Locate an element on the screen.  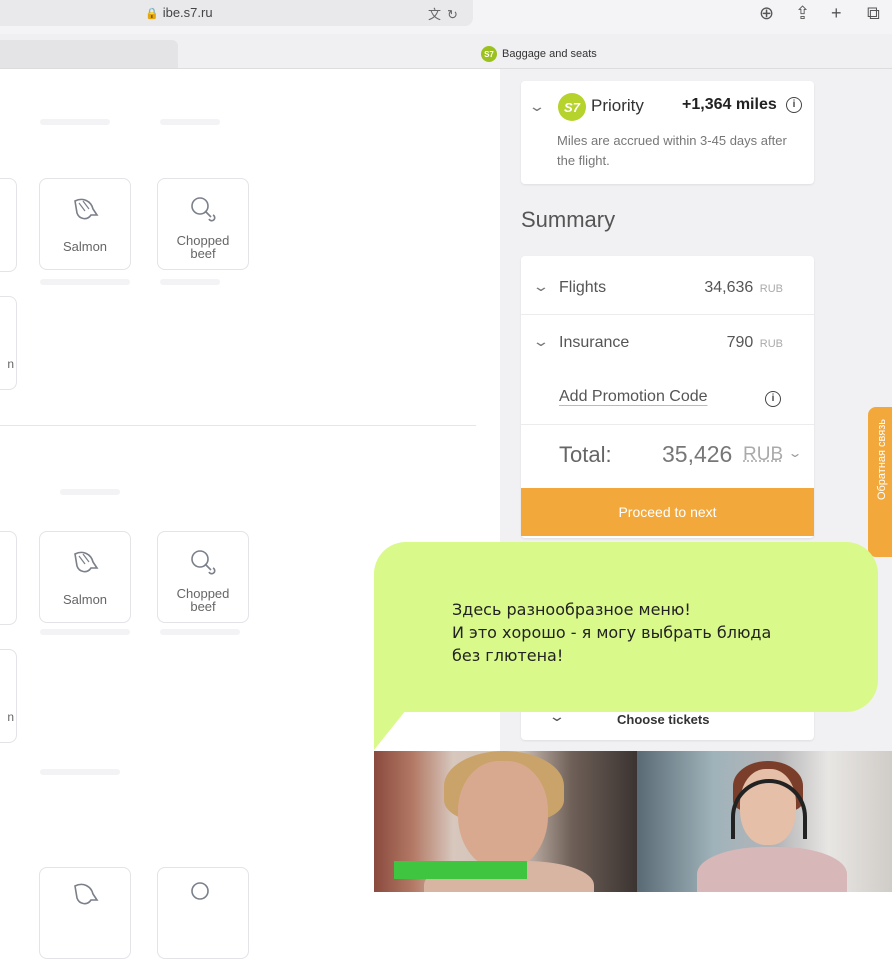
feedback-tab: Обратная связь is located at coordinates (880, 482).